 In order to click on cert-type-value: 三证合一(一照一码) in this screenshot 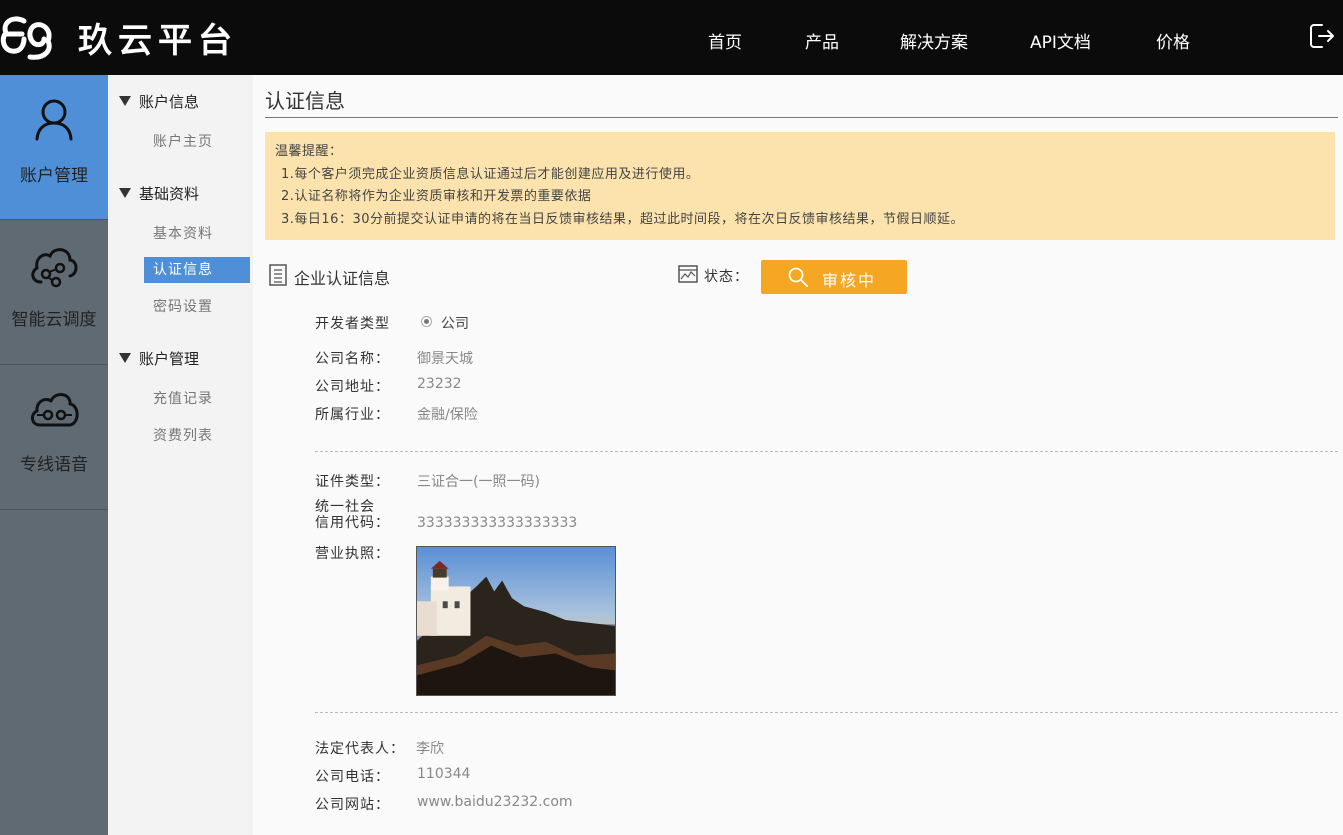, I will do `click(478, 482)`.